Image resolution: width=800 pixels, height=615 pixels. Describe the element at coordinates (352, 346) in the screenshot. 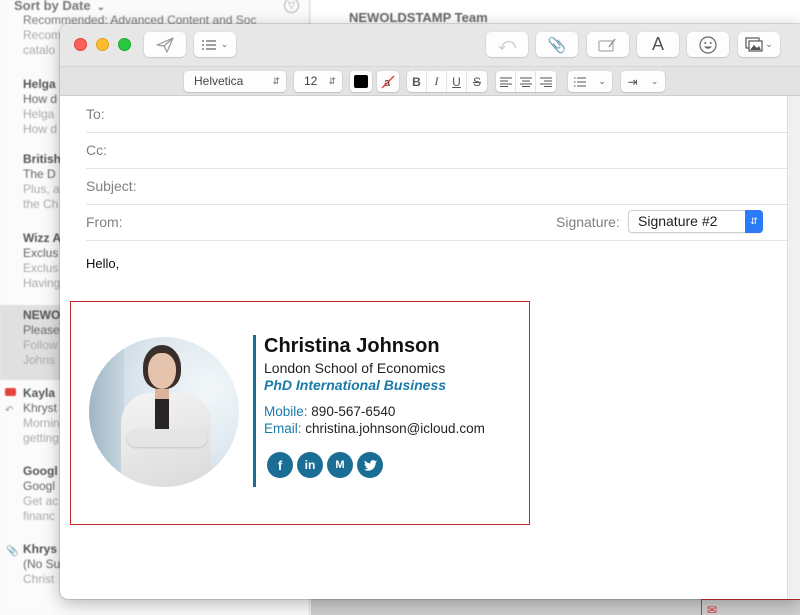

I see `signature-name: Christina Johnson` at that location.